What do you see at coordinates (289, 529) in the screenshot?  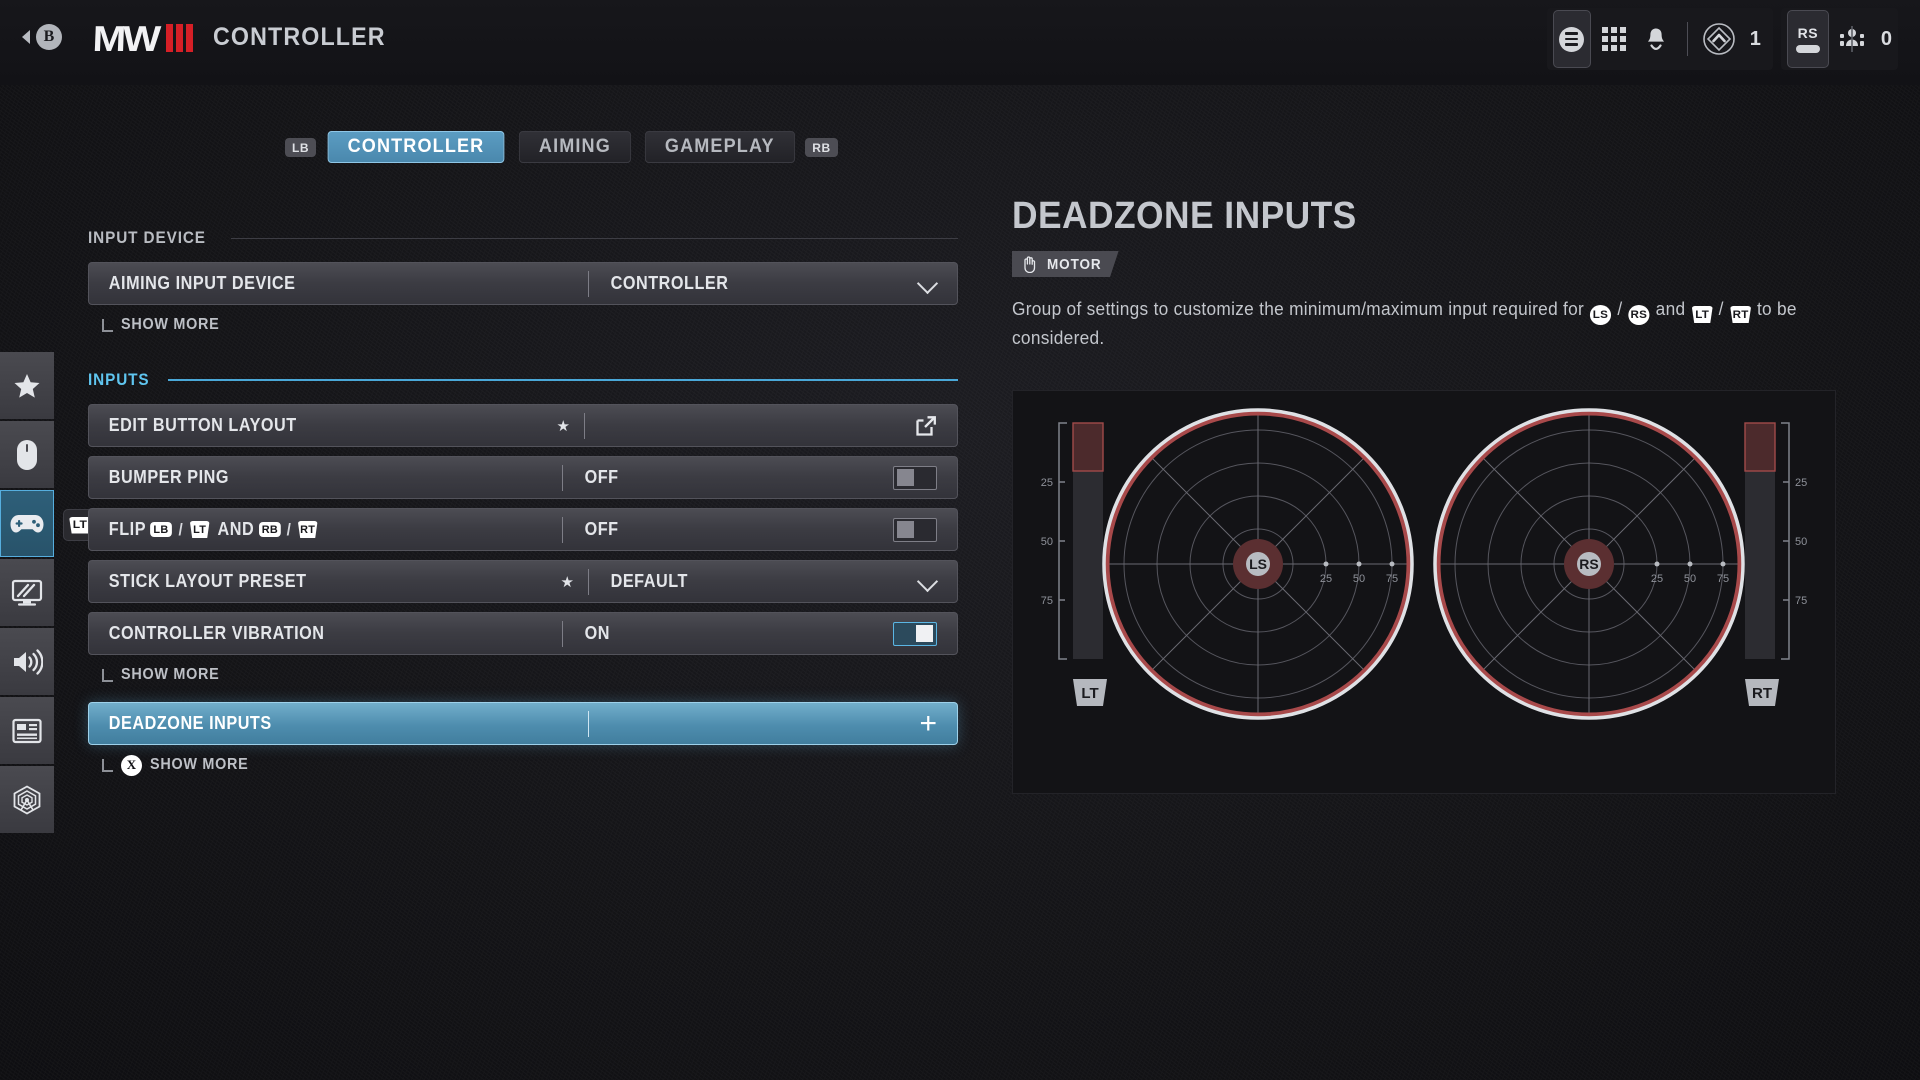 I see `slash-2: /` at bounding box center [289, 529].